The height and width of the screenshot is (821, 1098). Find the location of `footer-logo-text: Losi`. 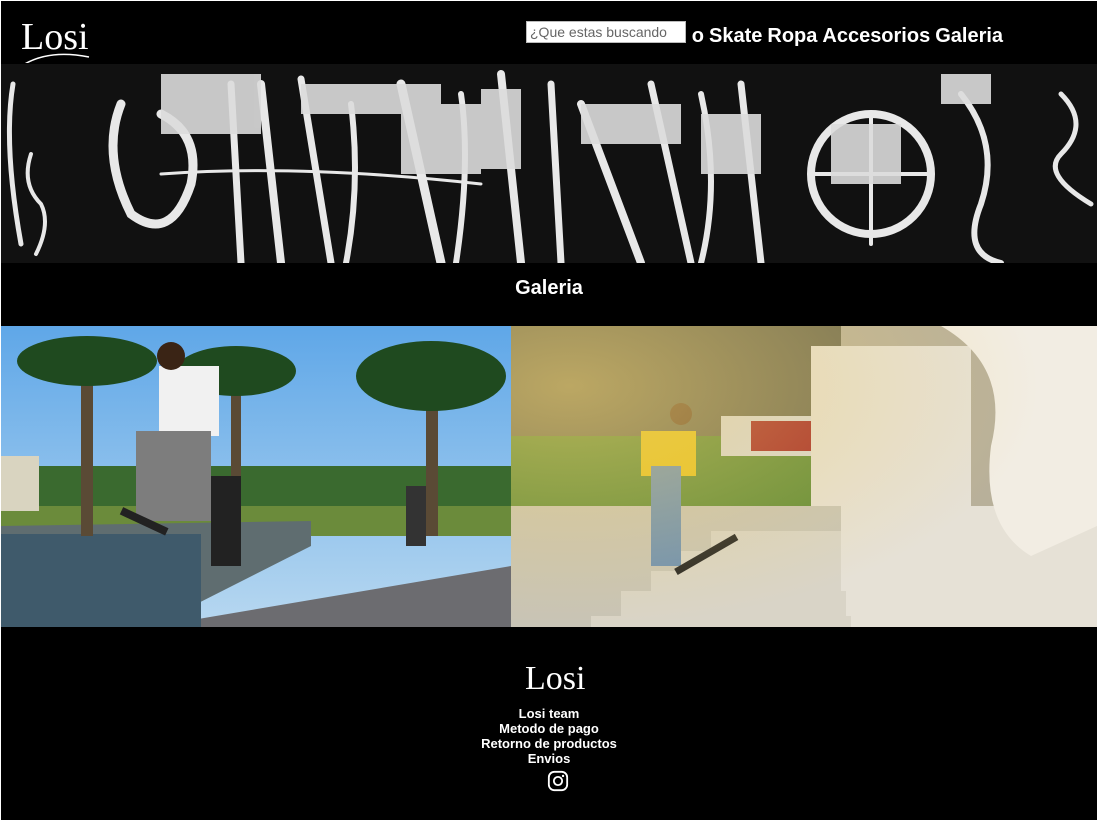

footer-logo-text: Losi is located at coordinates (555, 678).